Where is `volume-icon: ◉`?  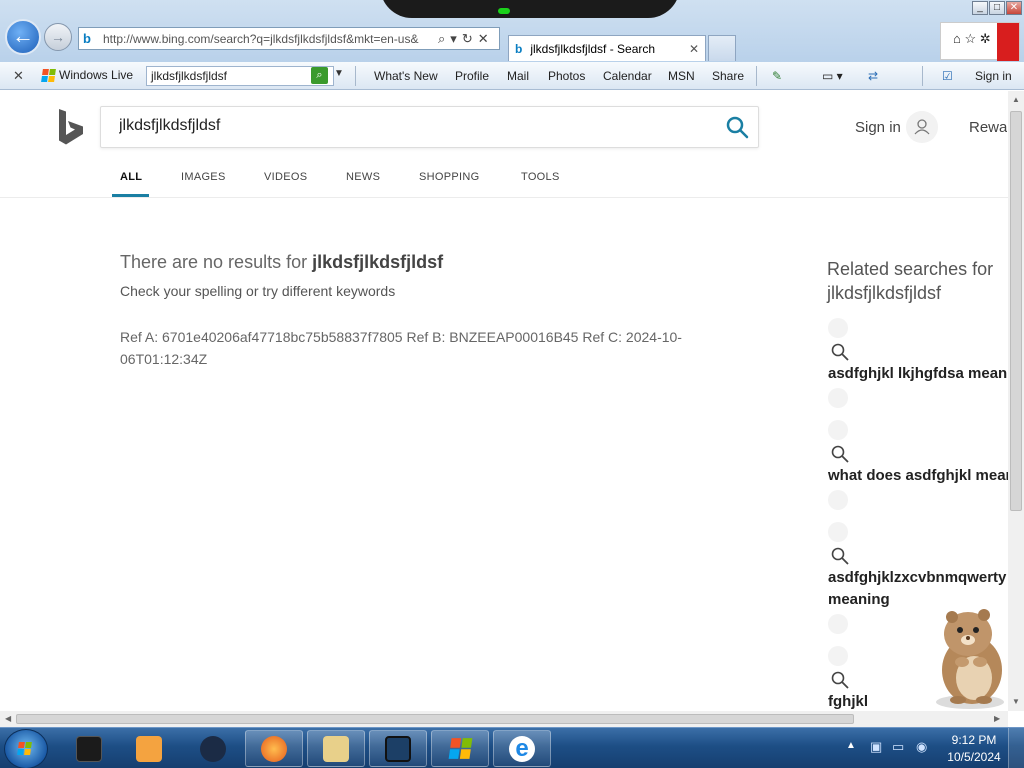
volume-icon: ◉ is located at coordinates (921, 747).